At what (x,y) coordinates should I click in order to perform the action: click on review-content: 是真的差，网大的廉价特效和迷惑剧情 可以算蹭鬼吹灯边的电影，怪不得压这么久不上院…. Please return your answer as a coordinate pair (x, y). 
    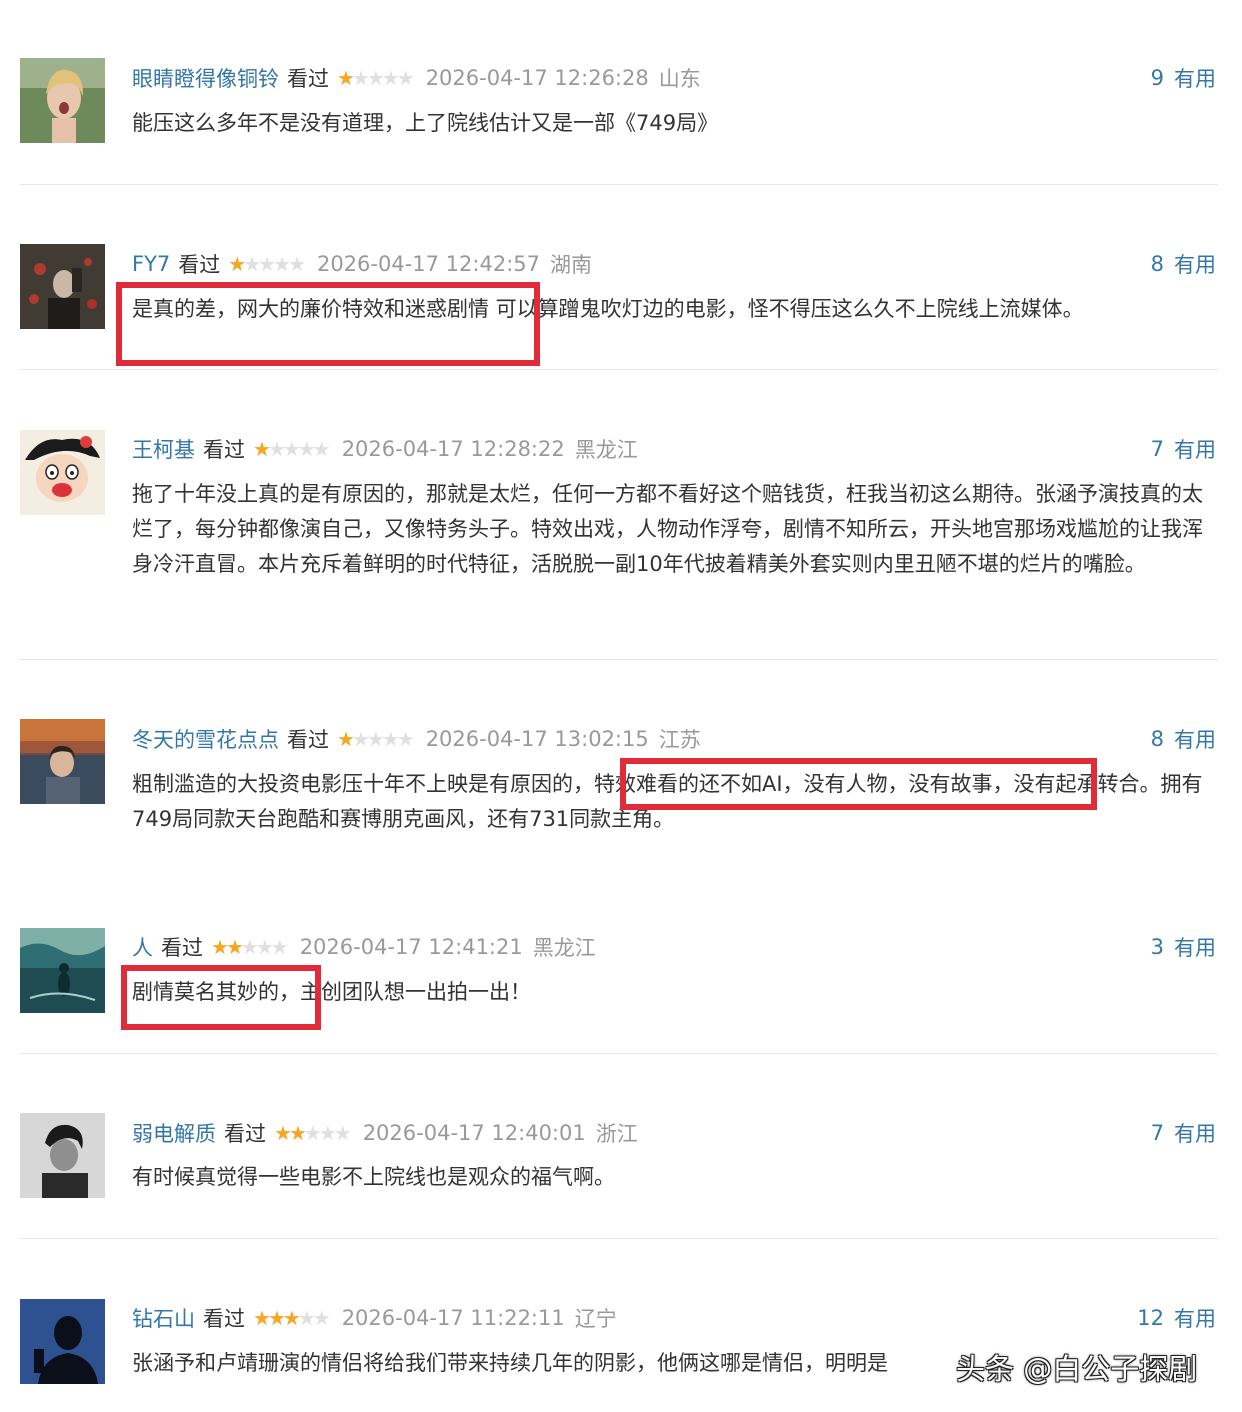
    Looking at the image, I should click on (608, 309).